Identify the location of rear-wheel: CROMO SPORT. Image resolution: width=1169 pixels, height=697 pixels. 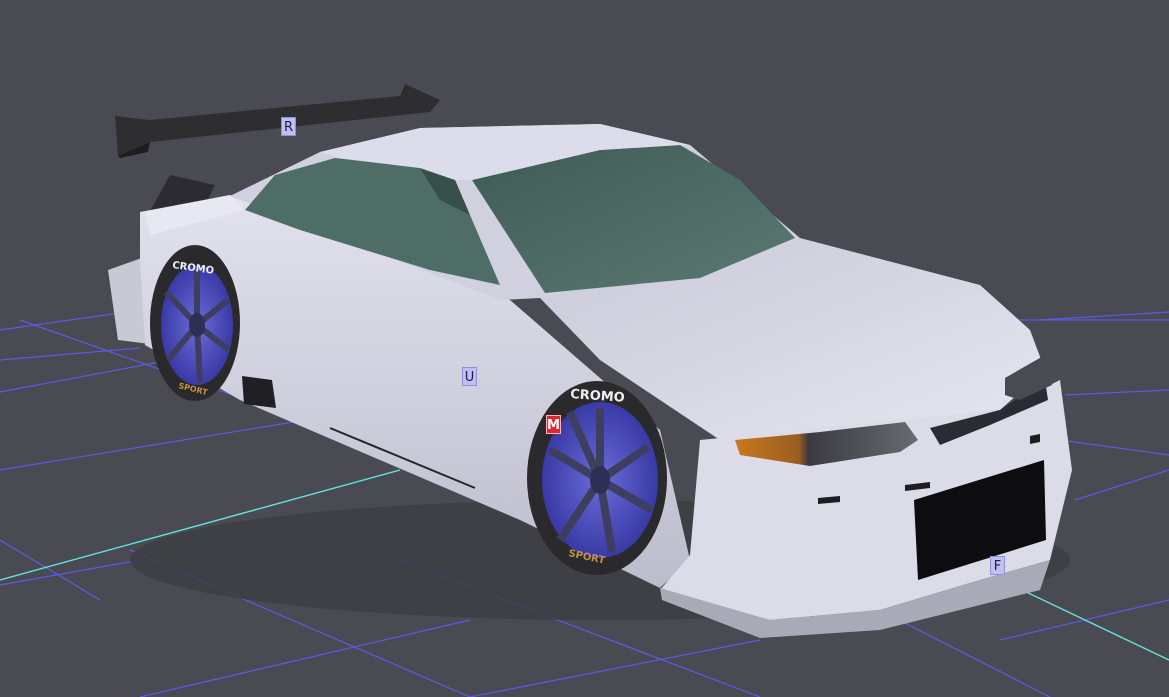
(195, 323).